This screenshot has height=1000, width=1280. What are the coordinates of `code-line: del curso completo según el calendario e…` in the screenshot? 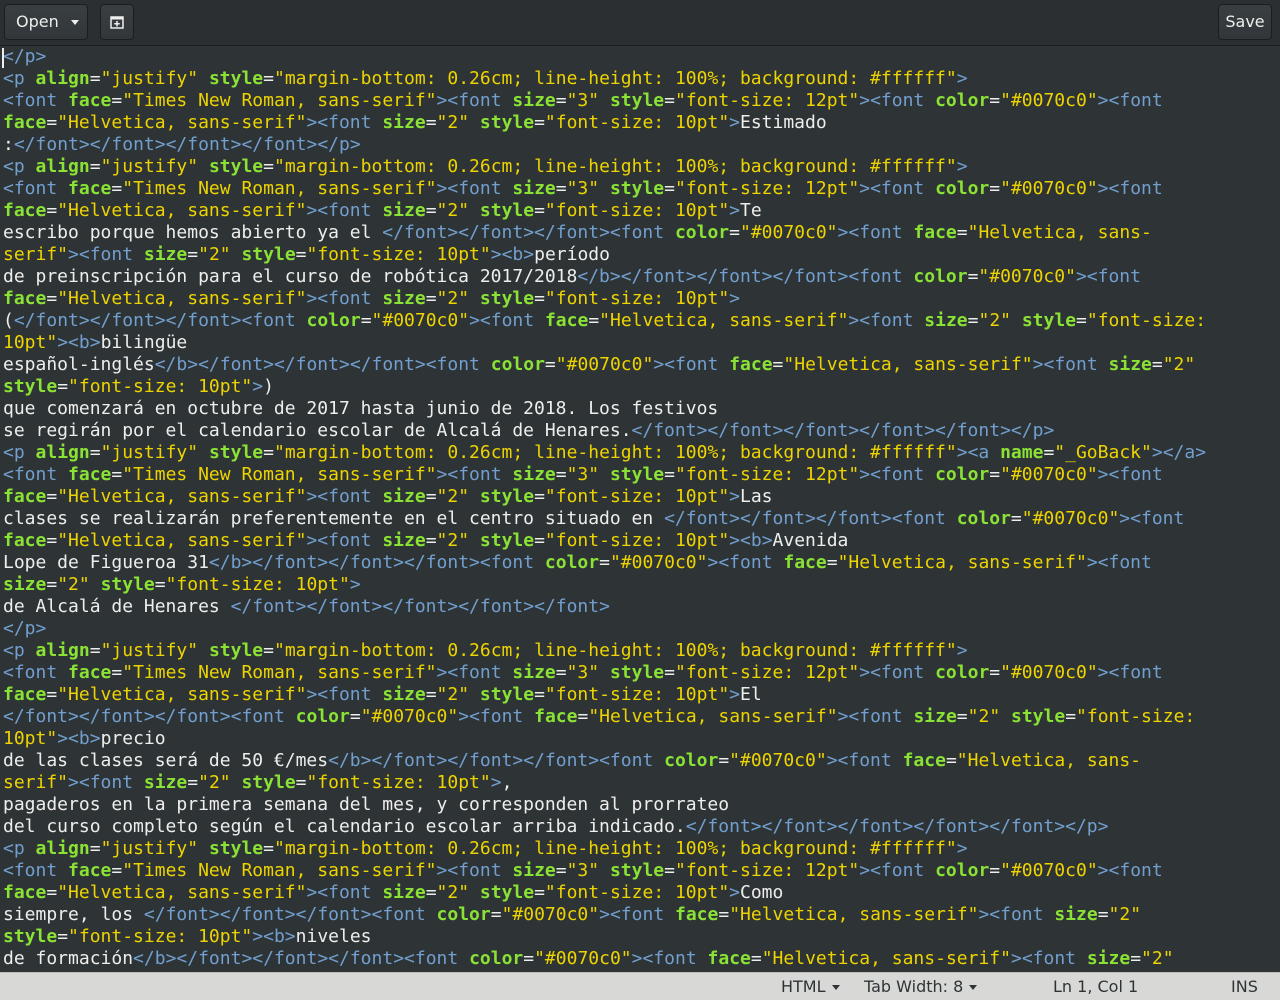 It's located at (556, 826).